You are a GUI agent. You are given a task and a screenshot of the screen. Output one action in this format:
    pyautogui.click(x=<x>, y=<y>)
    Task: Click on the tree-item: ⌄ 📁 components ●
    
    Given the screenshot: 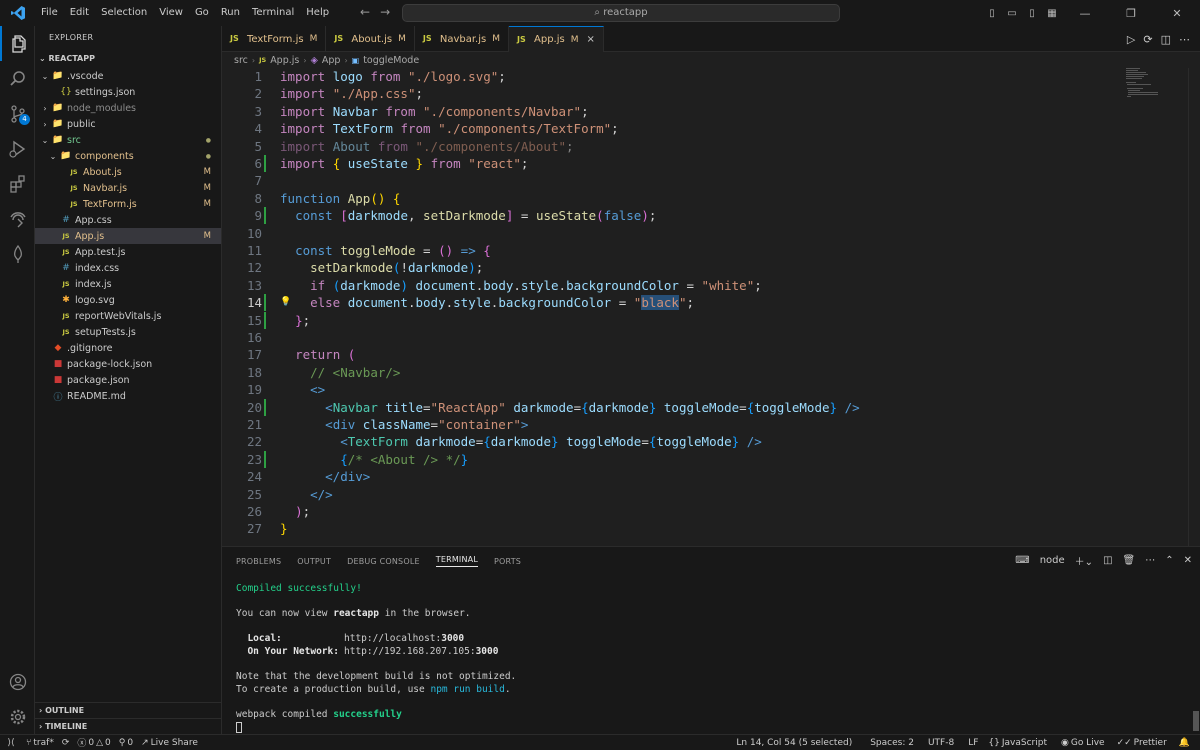 What is the action you would take?
    pyautogui.click(x=128, y=156)
    